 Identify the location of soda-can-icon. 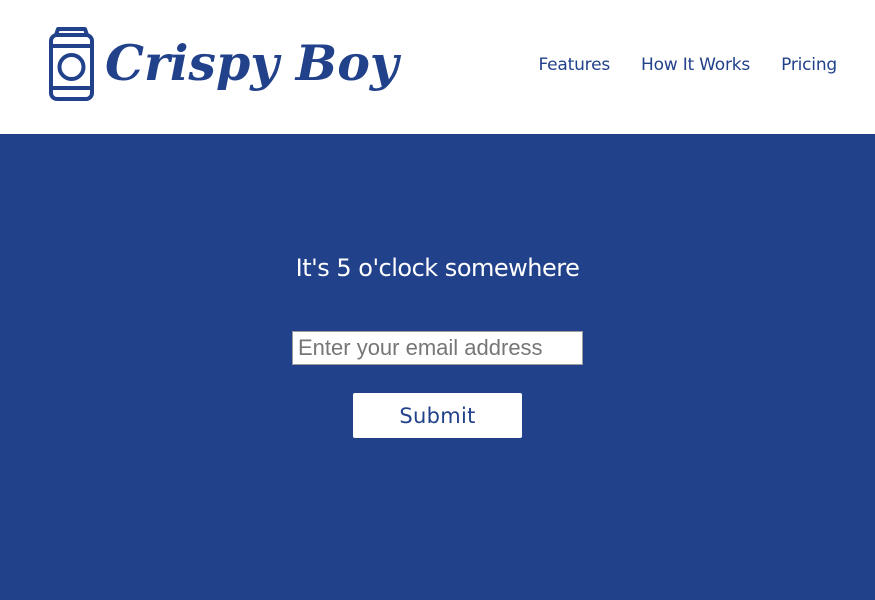
(71, 64).